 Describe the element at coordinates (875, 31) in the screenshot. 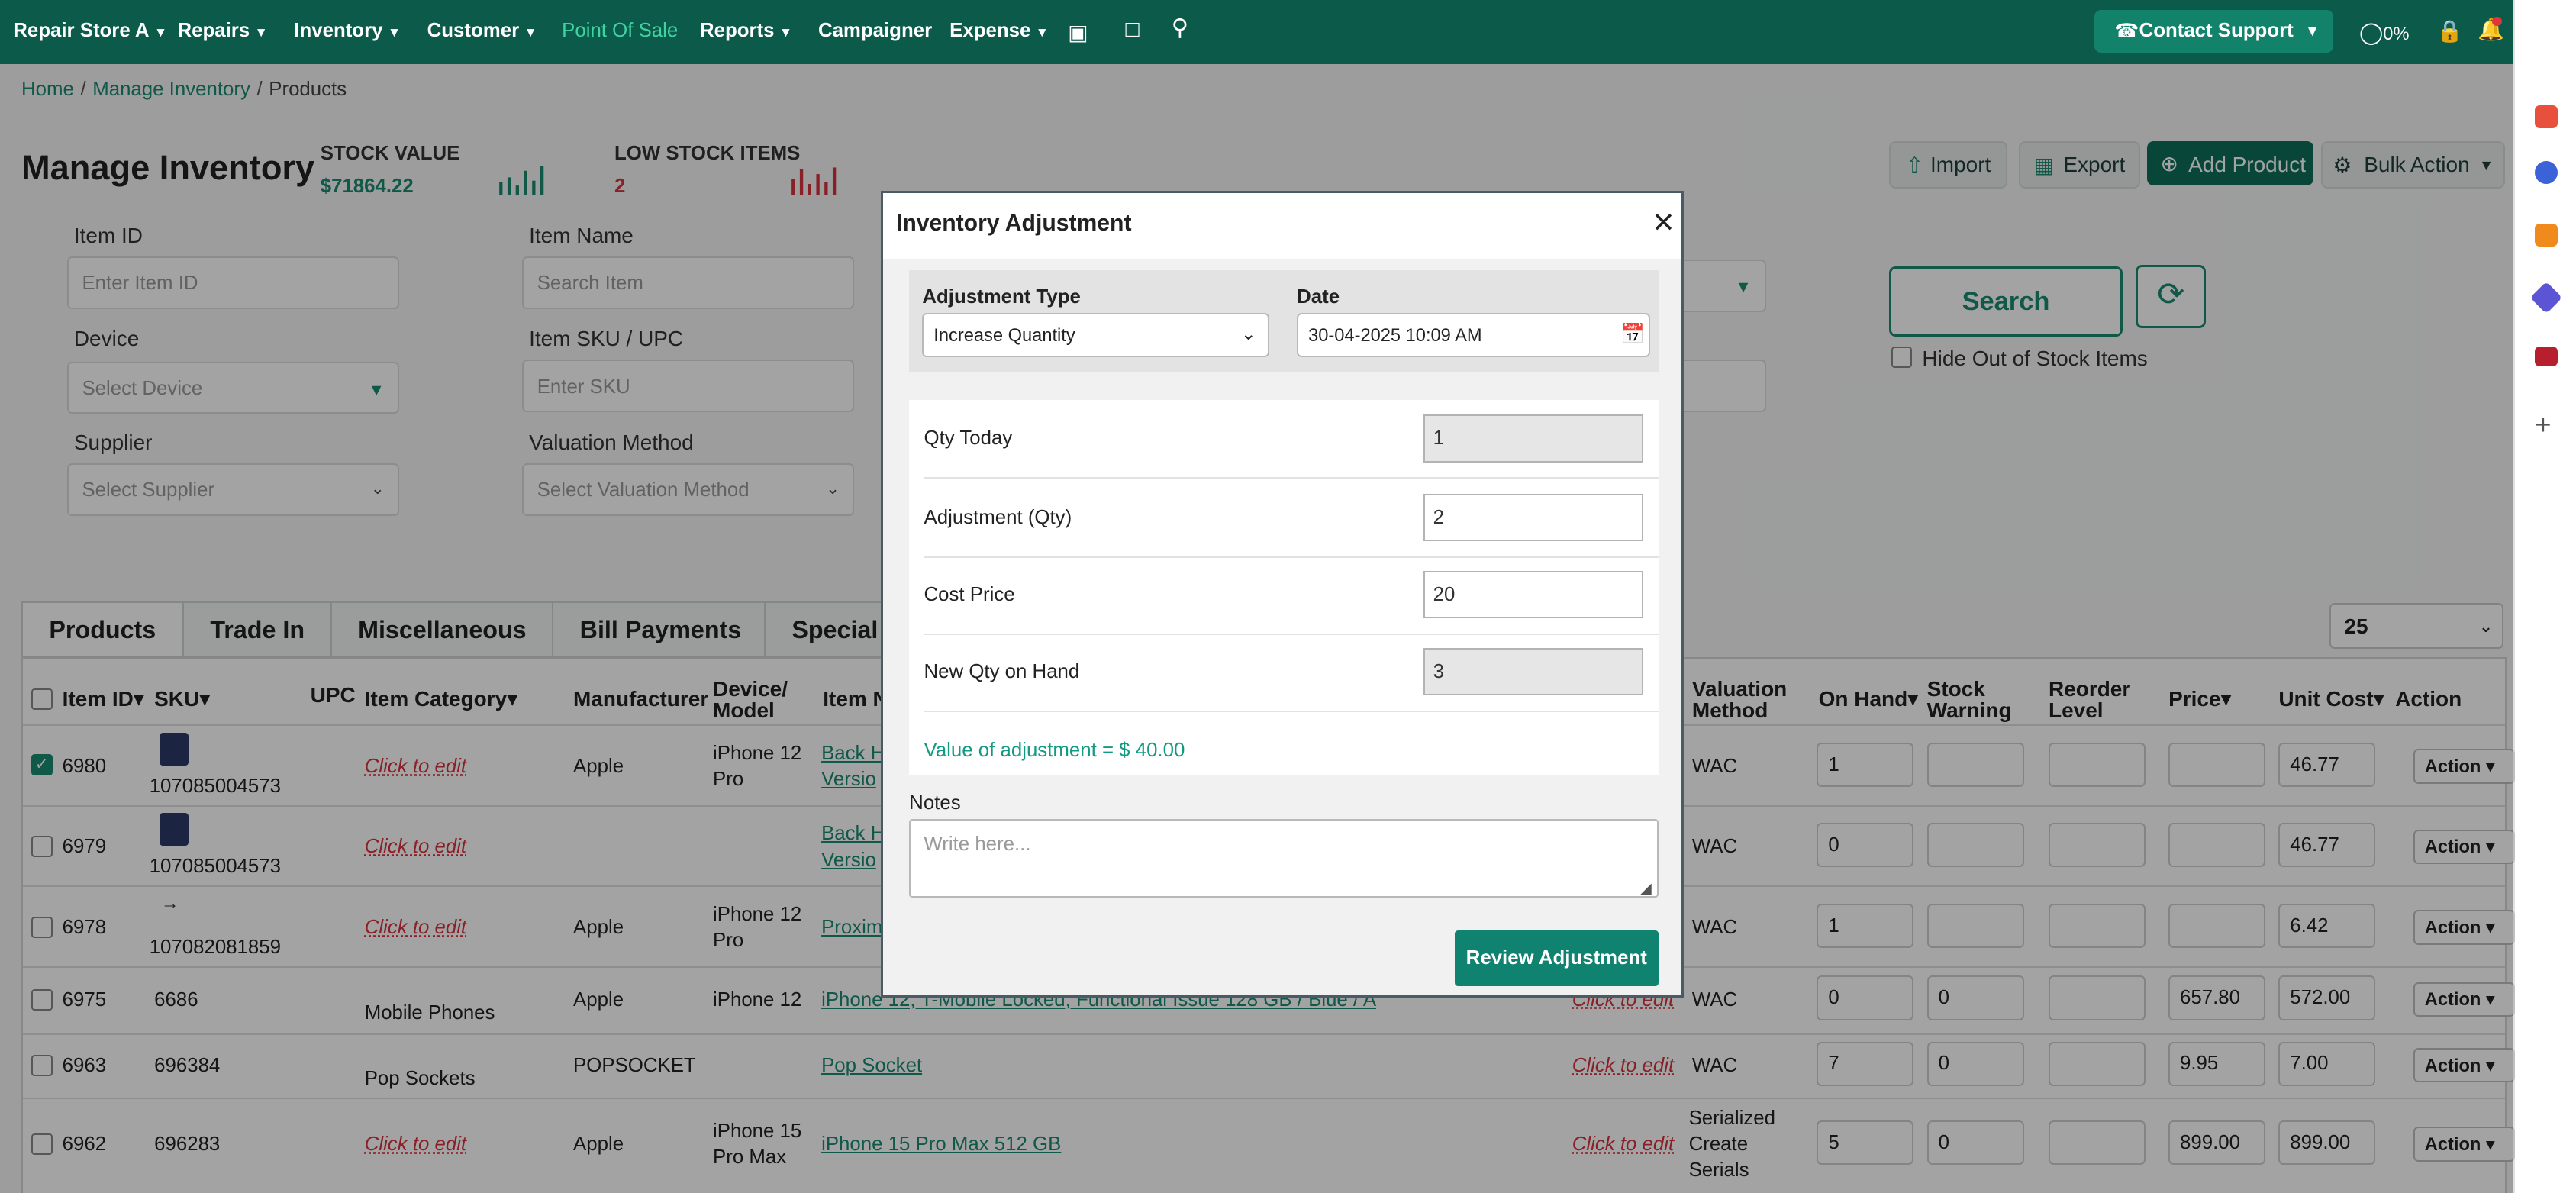

I see `nav-campaigner: Campaigner` at that location.